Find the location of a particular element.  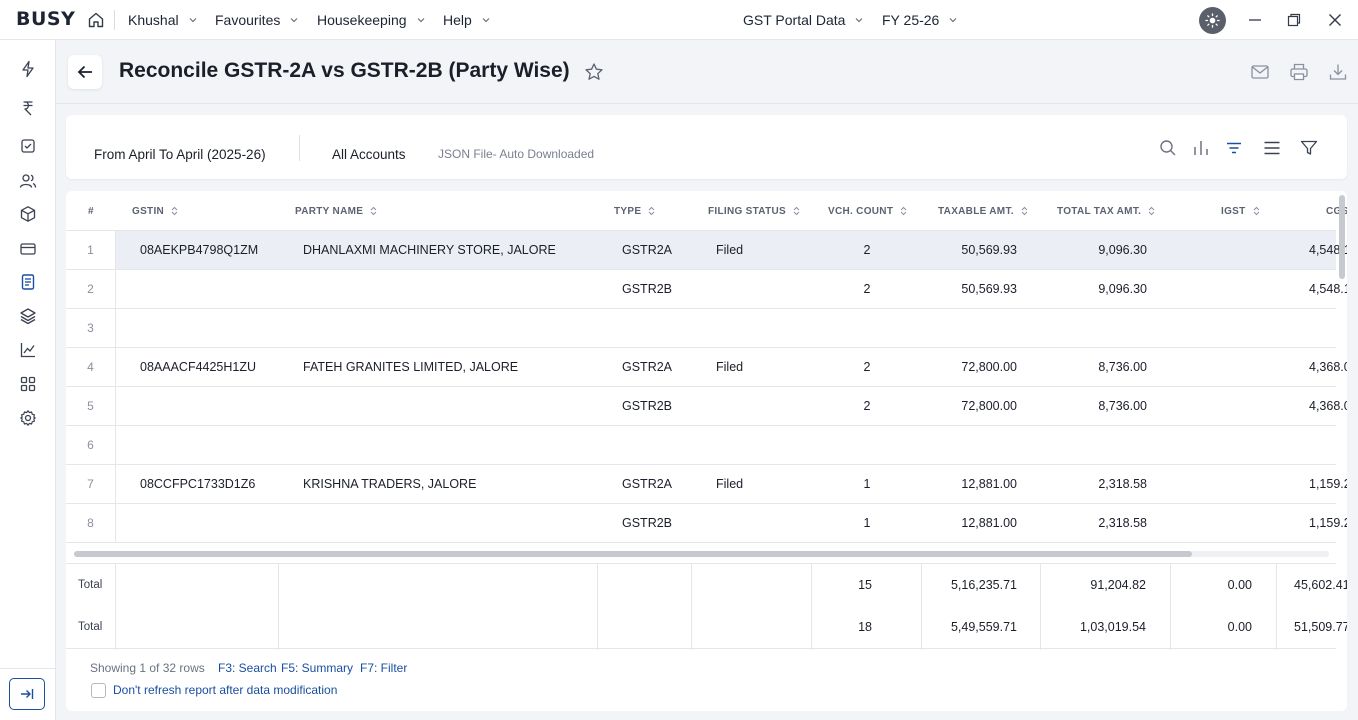

total-igst: 0.00 is located at coordinates (1239, 627).